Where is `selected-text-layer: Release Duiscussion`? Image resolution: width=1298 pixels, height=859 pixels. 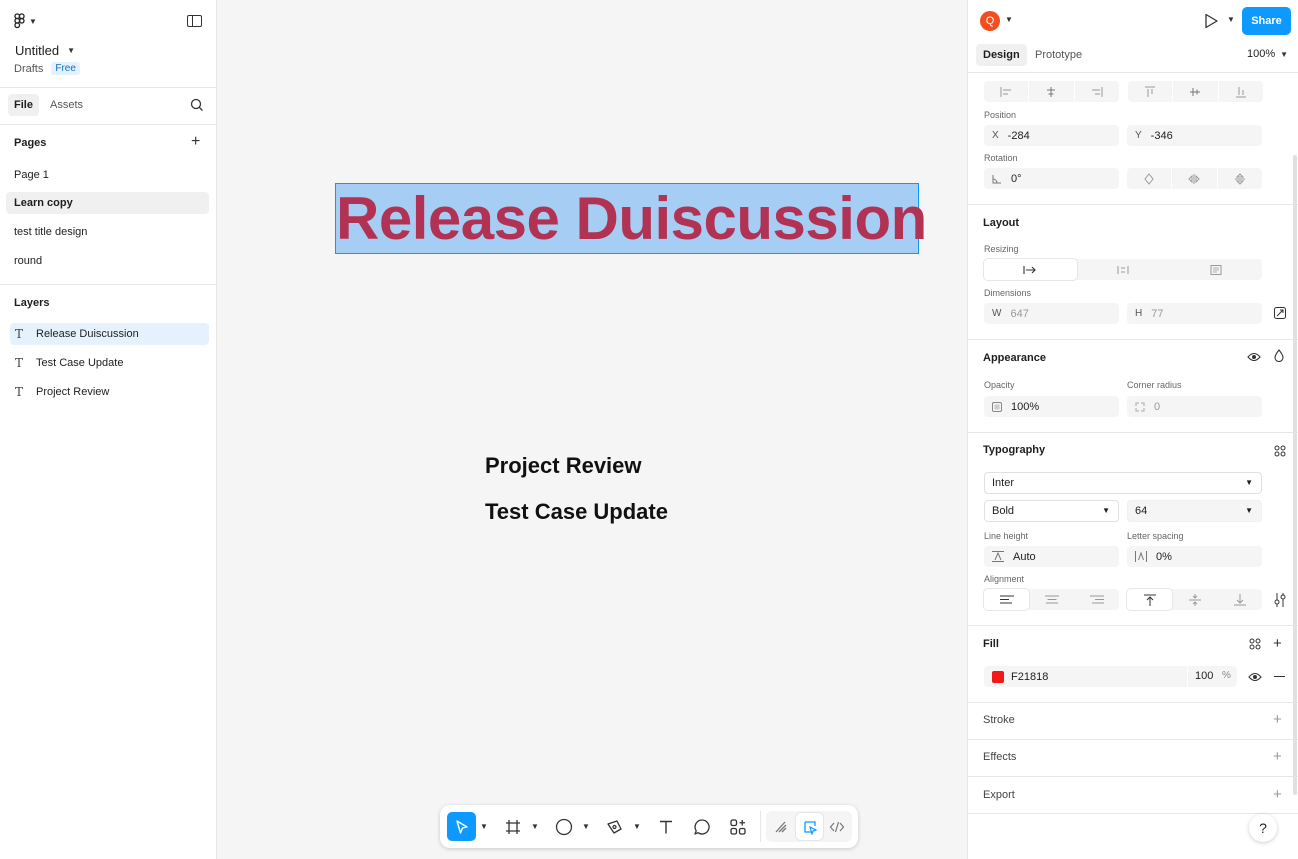
selected-text-layer: Release Duiscussion is located at coordinates (631, 218).